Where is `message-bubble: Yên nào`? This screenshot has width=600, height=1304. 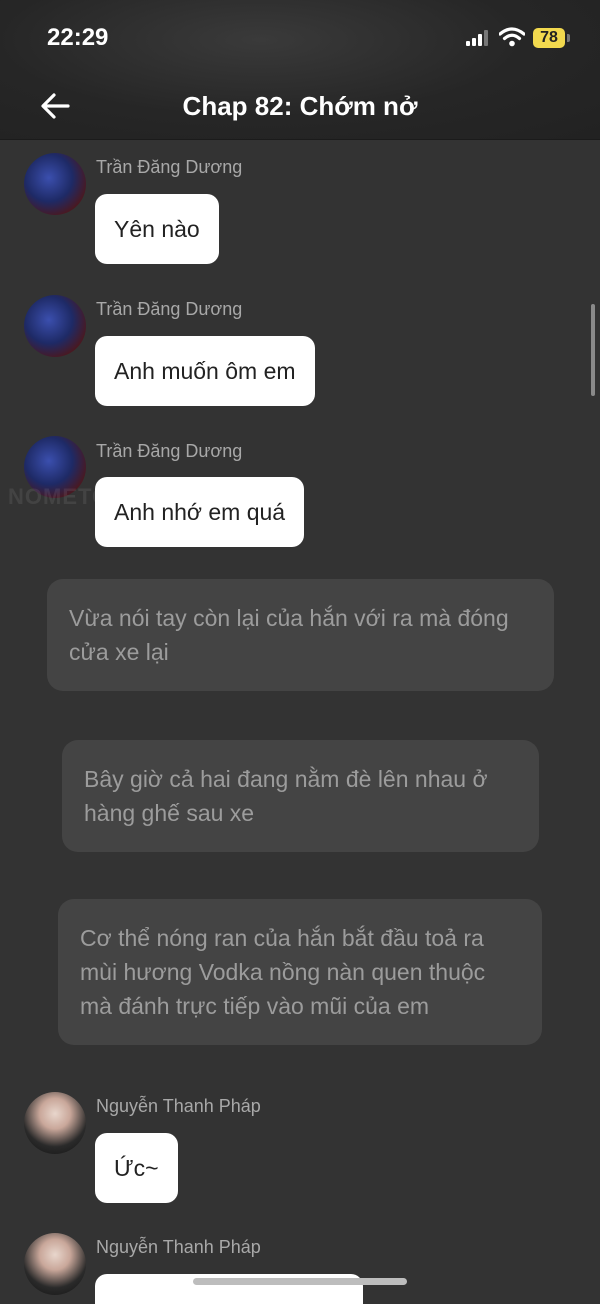
message-bubble: Yên nào is located at coordinates (157, 229).